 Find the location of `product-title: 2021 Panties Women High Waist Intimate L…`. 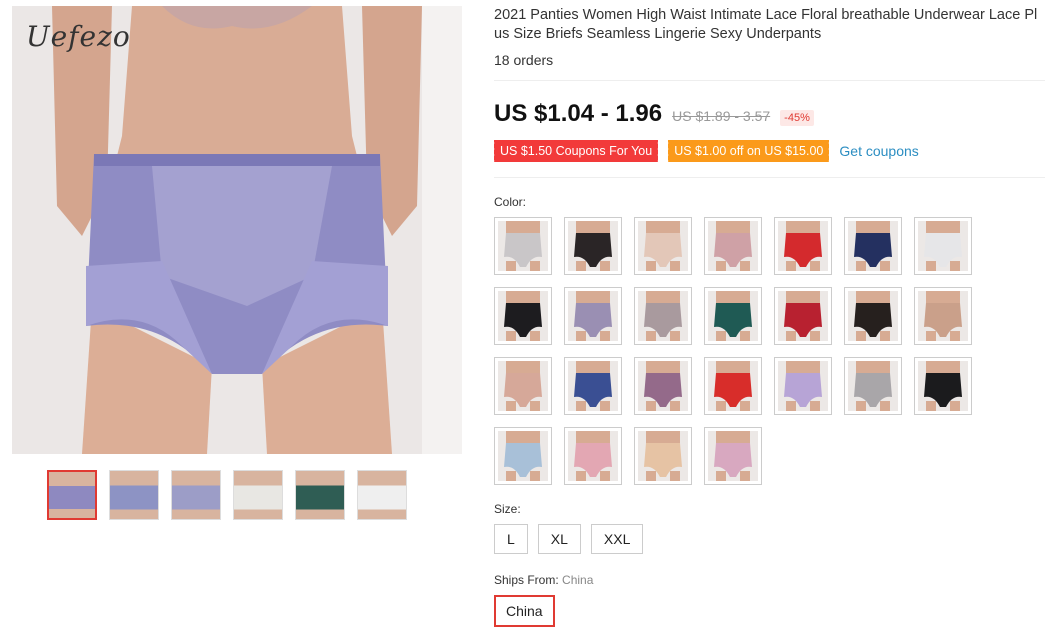

product-title: 2021 Panties Women High Waist Intimate L… is located at coordinates (766, 24).